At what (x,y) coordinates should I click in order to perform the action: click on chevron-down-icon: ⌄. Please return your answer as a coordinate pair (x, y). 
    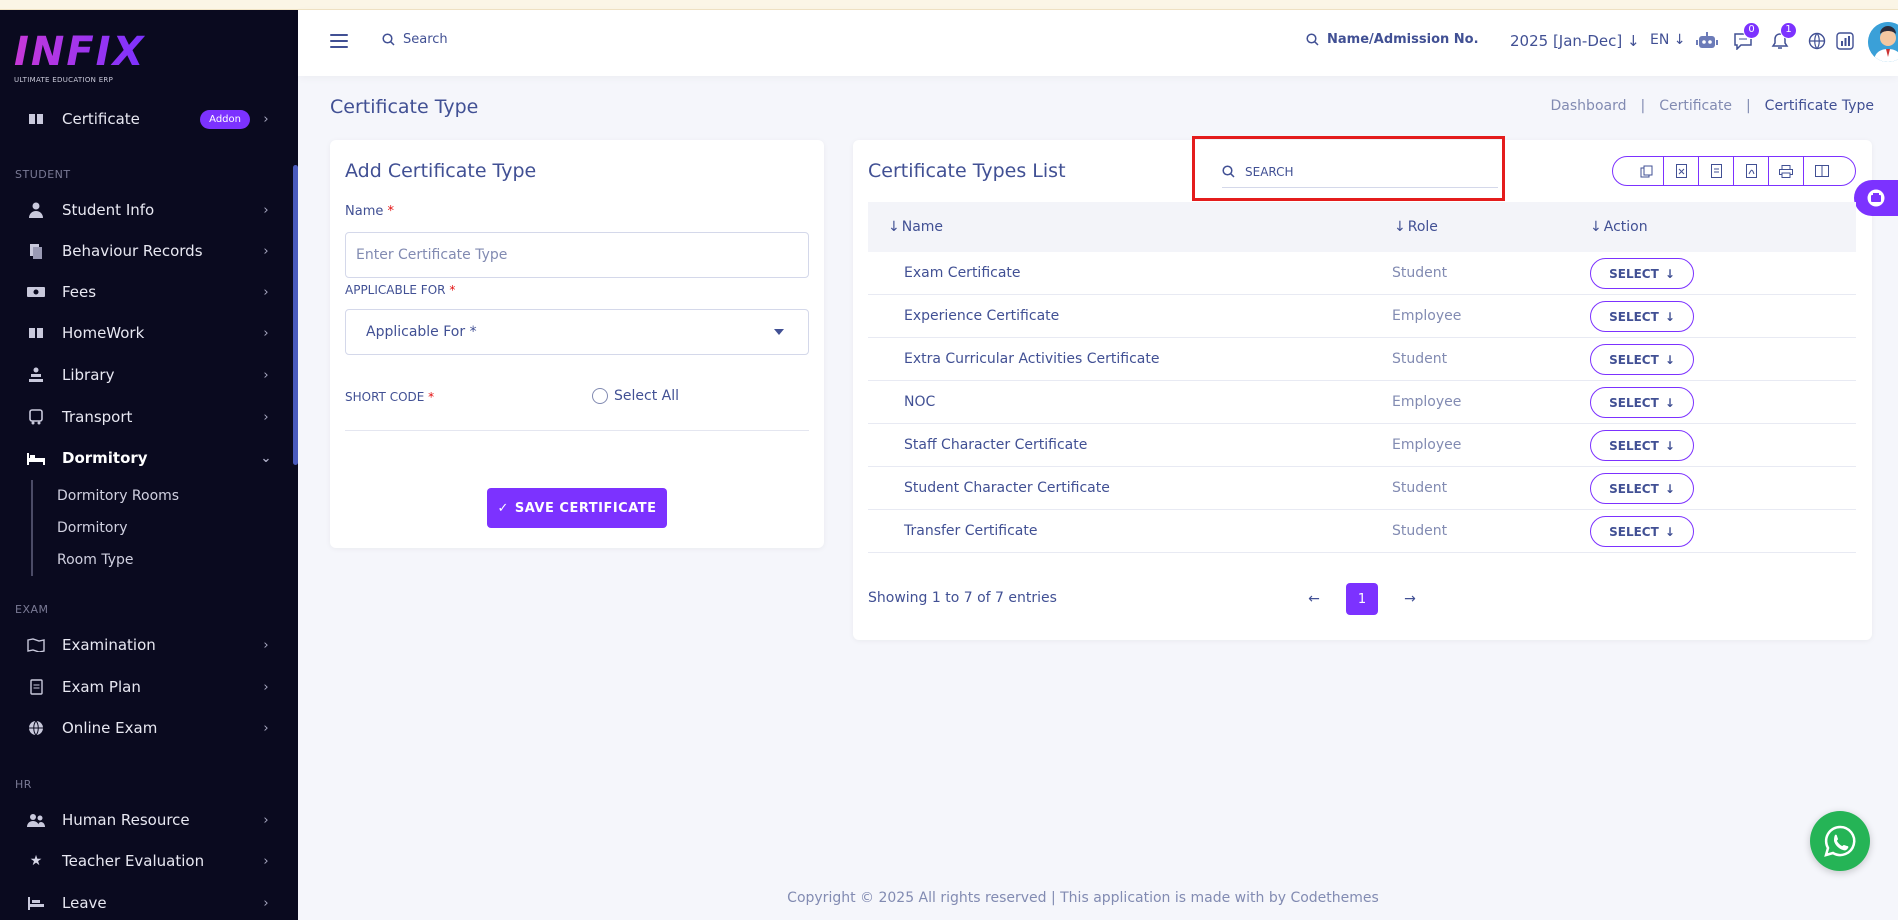
    Looking at the image, I should click on (266, 458).